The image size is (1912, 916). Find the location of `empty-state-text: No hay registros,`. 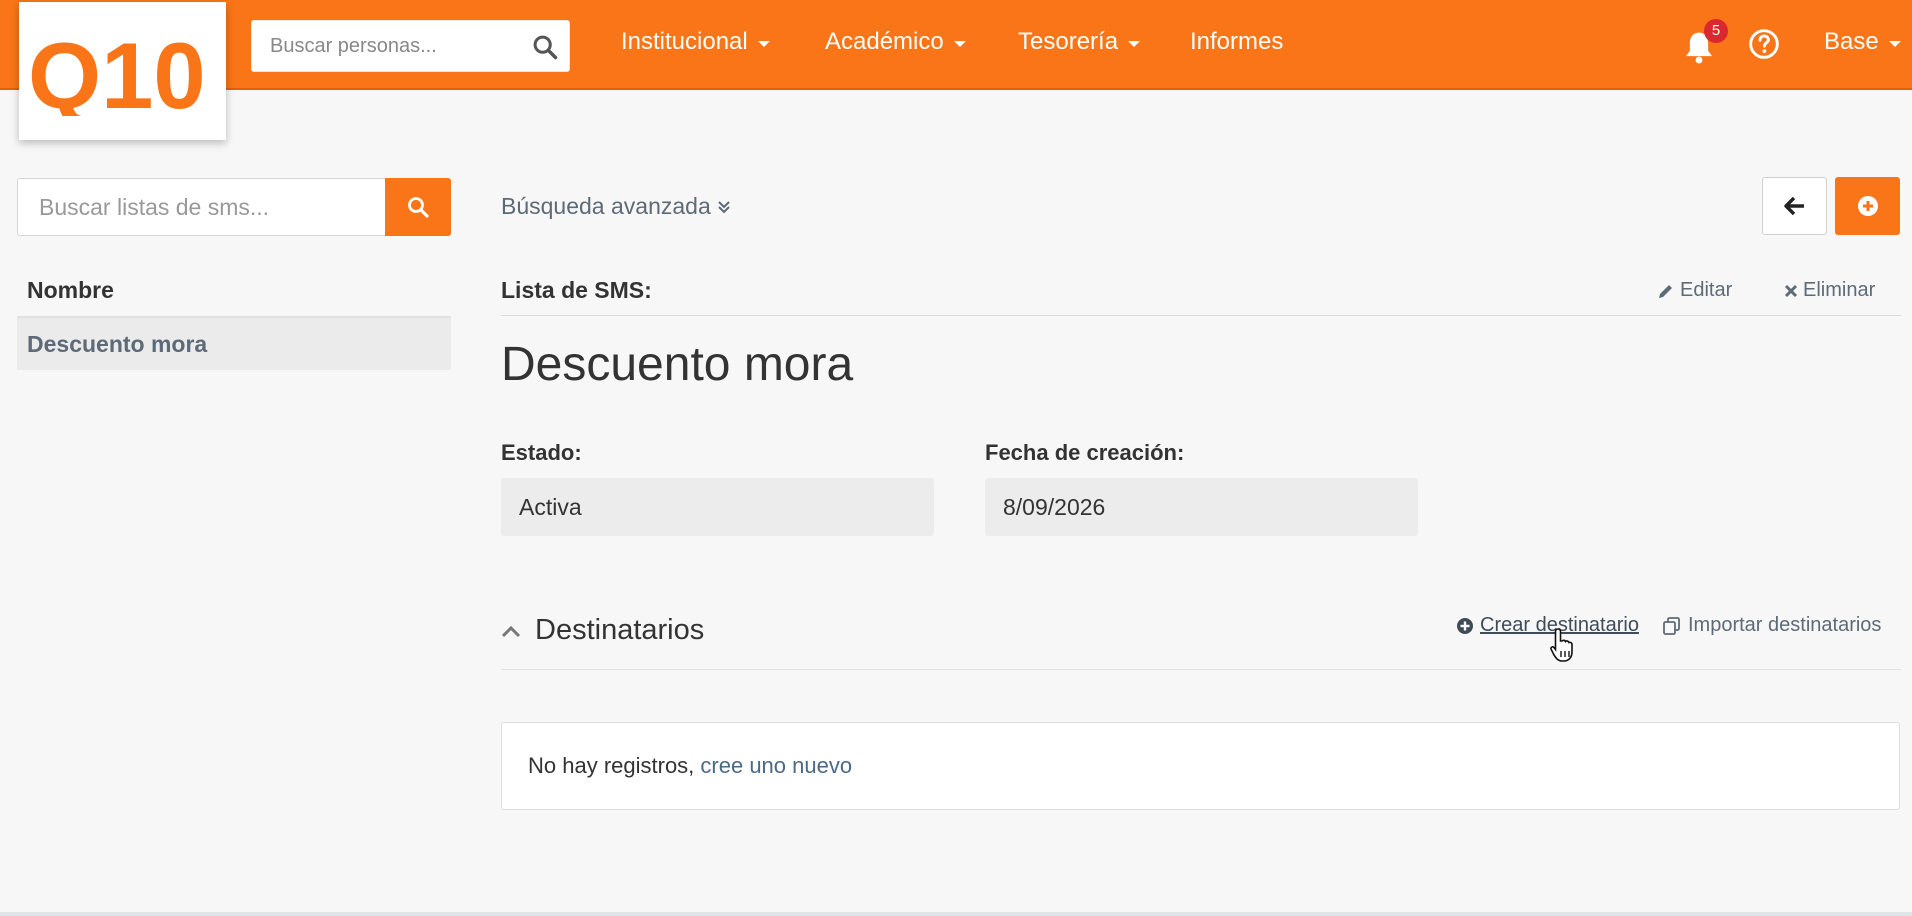

empty-state-text: No hay registros, is located at coordinates (614, 765).